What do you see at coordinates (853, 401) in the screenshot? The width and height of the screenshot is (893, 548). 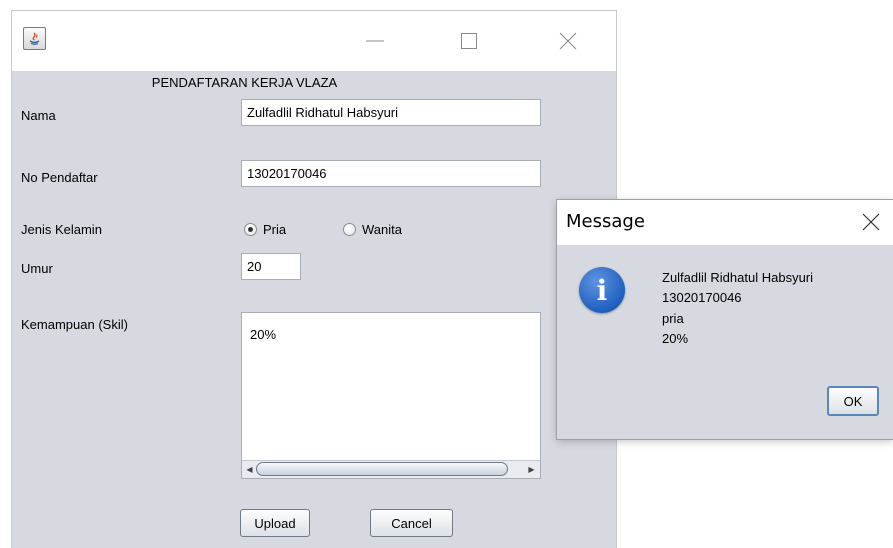 I see `ok-button: OK` at bounding box center [853, 401].